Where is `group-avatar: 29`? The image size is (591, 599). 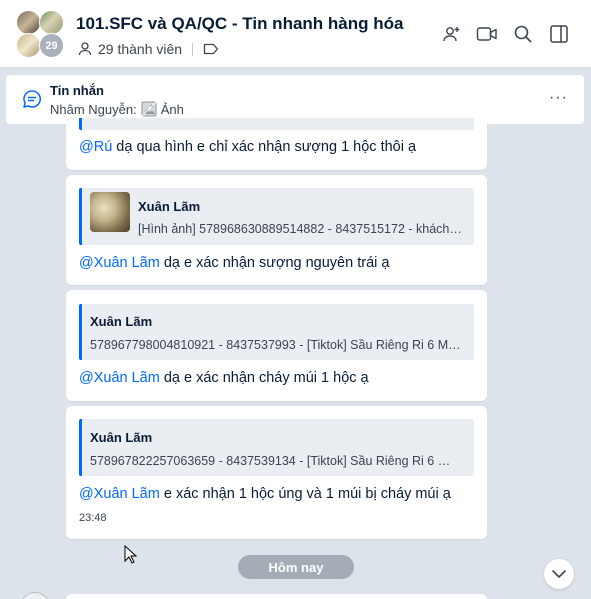 group-avatar: 29 is located at coordinates (40, 35).